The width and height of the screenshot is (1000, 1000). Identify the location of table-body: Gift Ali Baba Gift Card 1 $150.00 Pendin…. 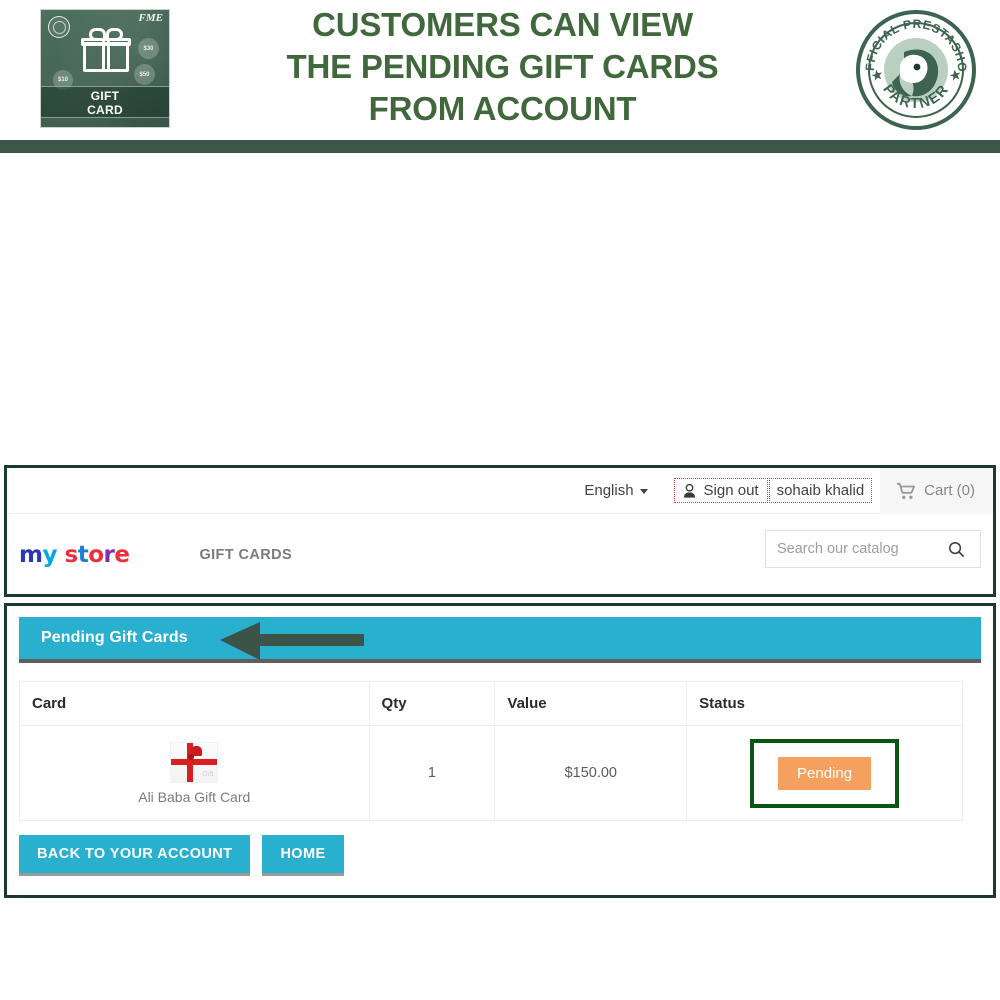
(491, 773).